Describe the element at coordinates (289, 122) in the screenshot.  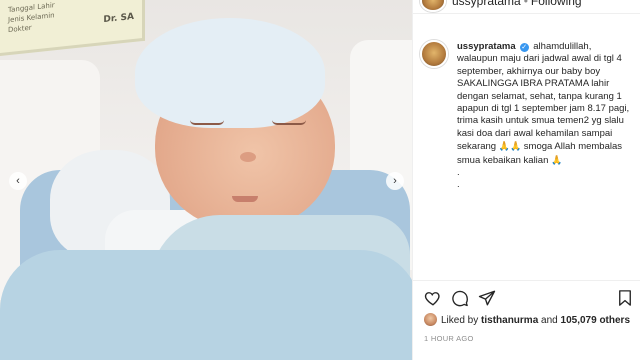
I see `baby-eye-right` at that location.